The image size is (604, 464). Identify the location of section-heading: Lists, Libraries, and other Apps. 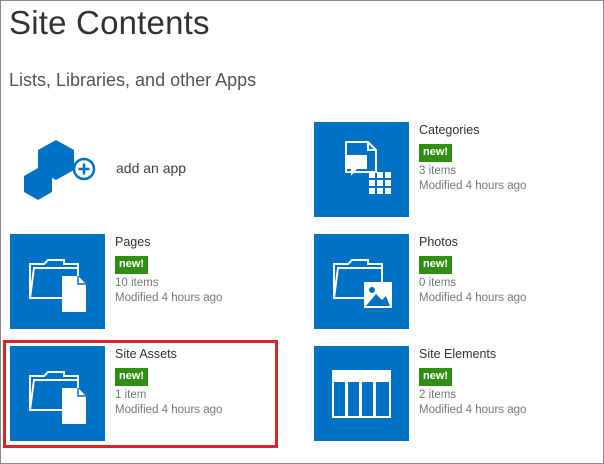
(133, 80).